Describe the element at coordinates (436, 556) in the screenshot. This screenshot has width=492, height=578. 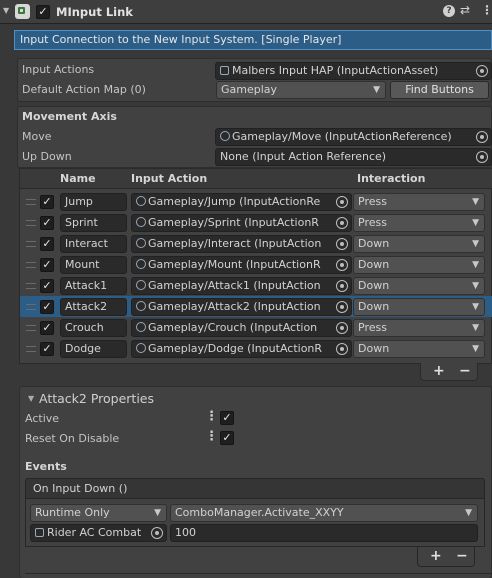
I see `add-listener-button: +` at that location.